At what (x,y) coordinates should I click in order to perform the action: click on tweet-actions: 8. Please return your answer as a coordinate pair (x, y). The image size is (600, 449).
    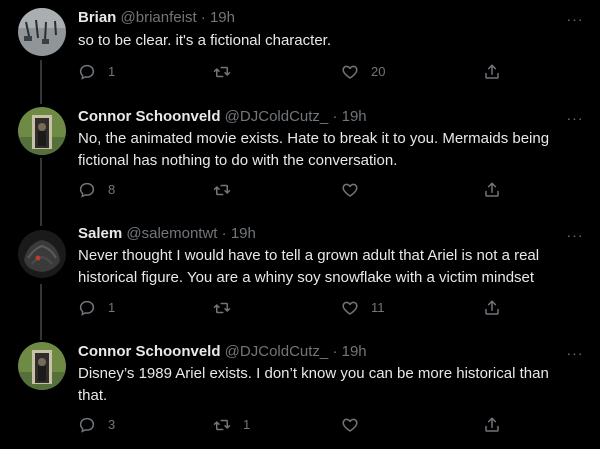
    Looking at the image, I should click on (298, 190).